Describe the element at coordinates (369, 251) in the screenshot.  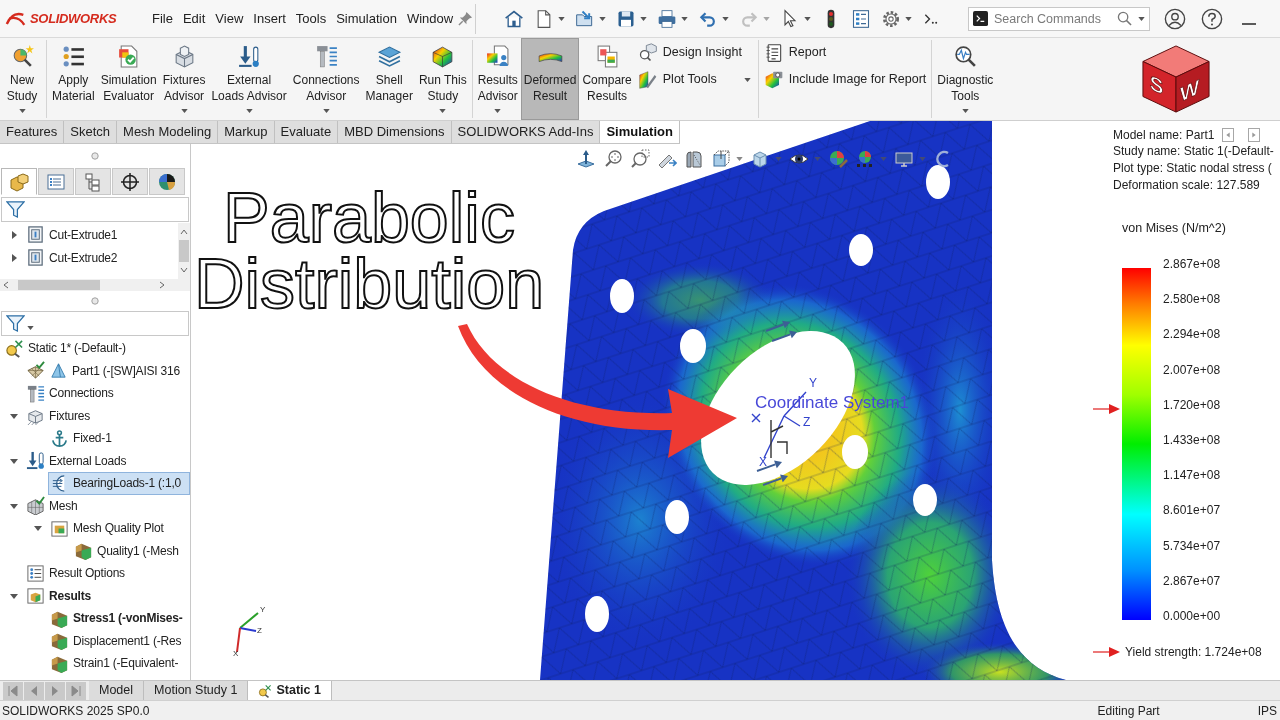
I see `overlay-title: Parabolic Distribution` at that location.